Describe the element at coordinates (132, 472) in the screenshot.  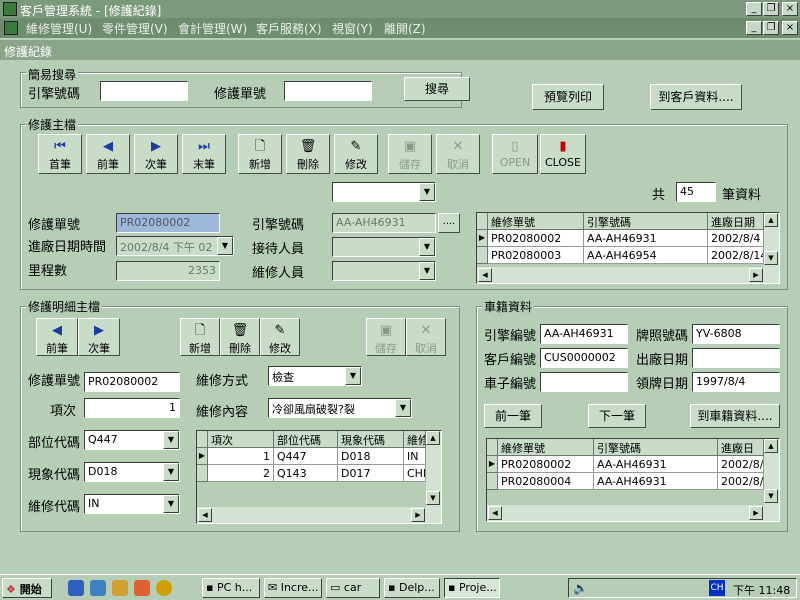
I see `detail-symptom-combo: D018 ▼` at that location.